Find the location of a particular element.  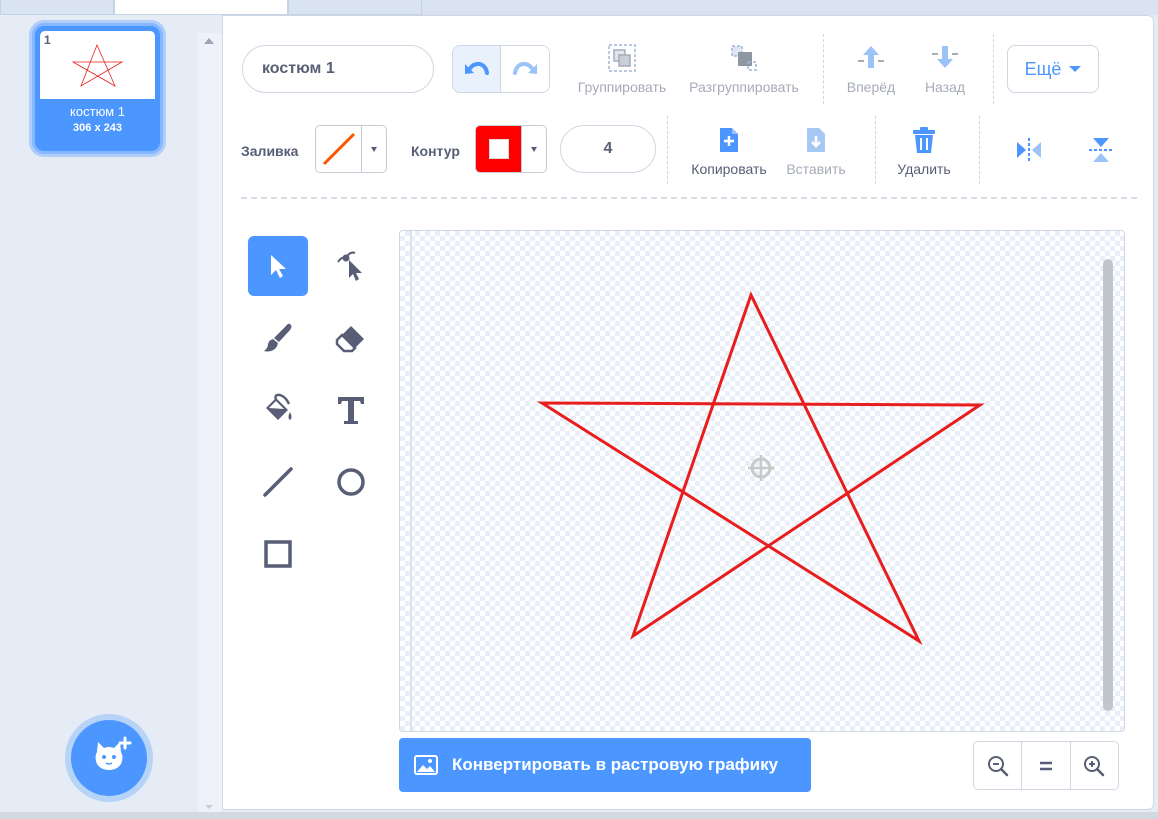

undo-button is located at coordinates (477, 69).